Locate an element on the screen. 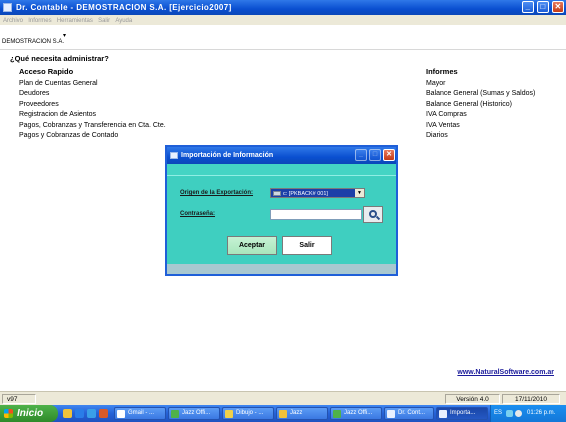  origin-label: Origen de la Exportación: is located at coordinates (217, 193).